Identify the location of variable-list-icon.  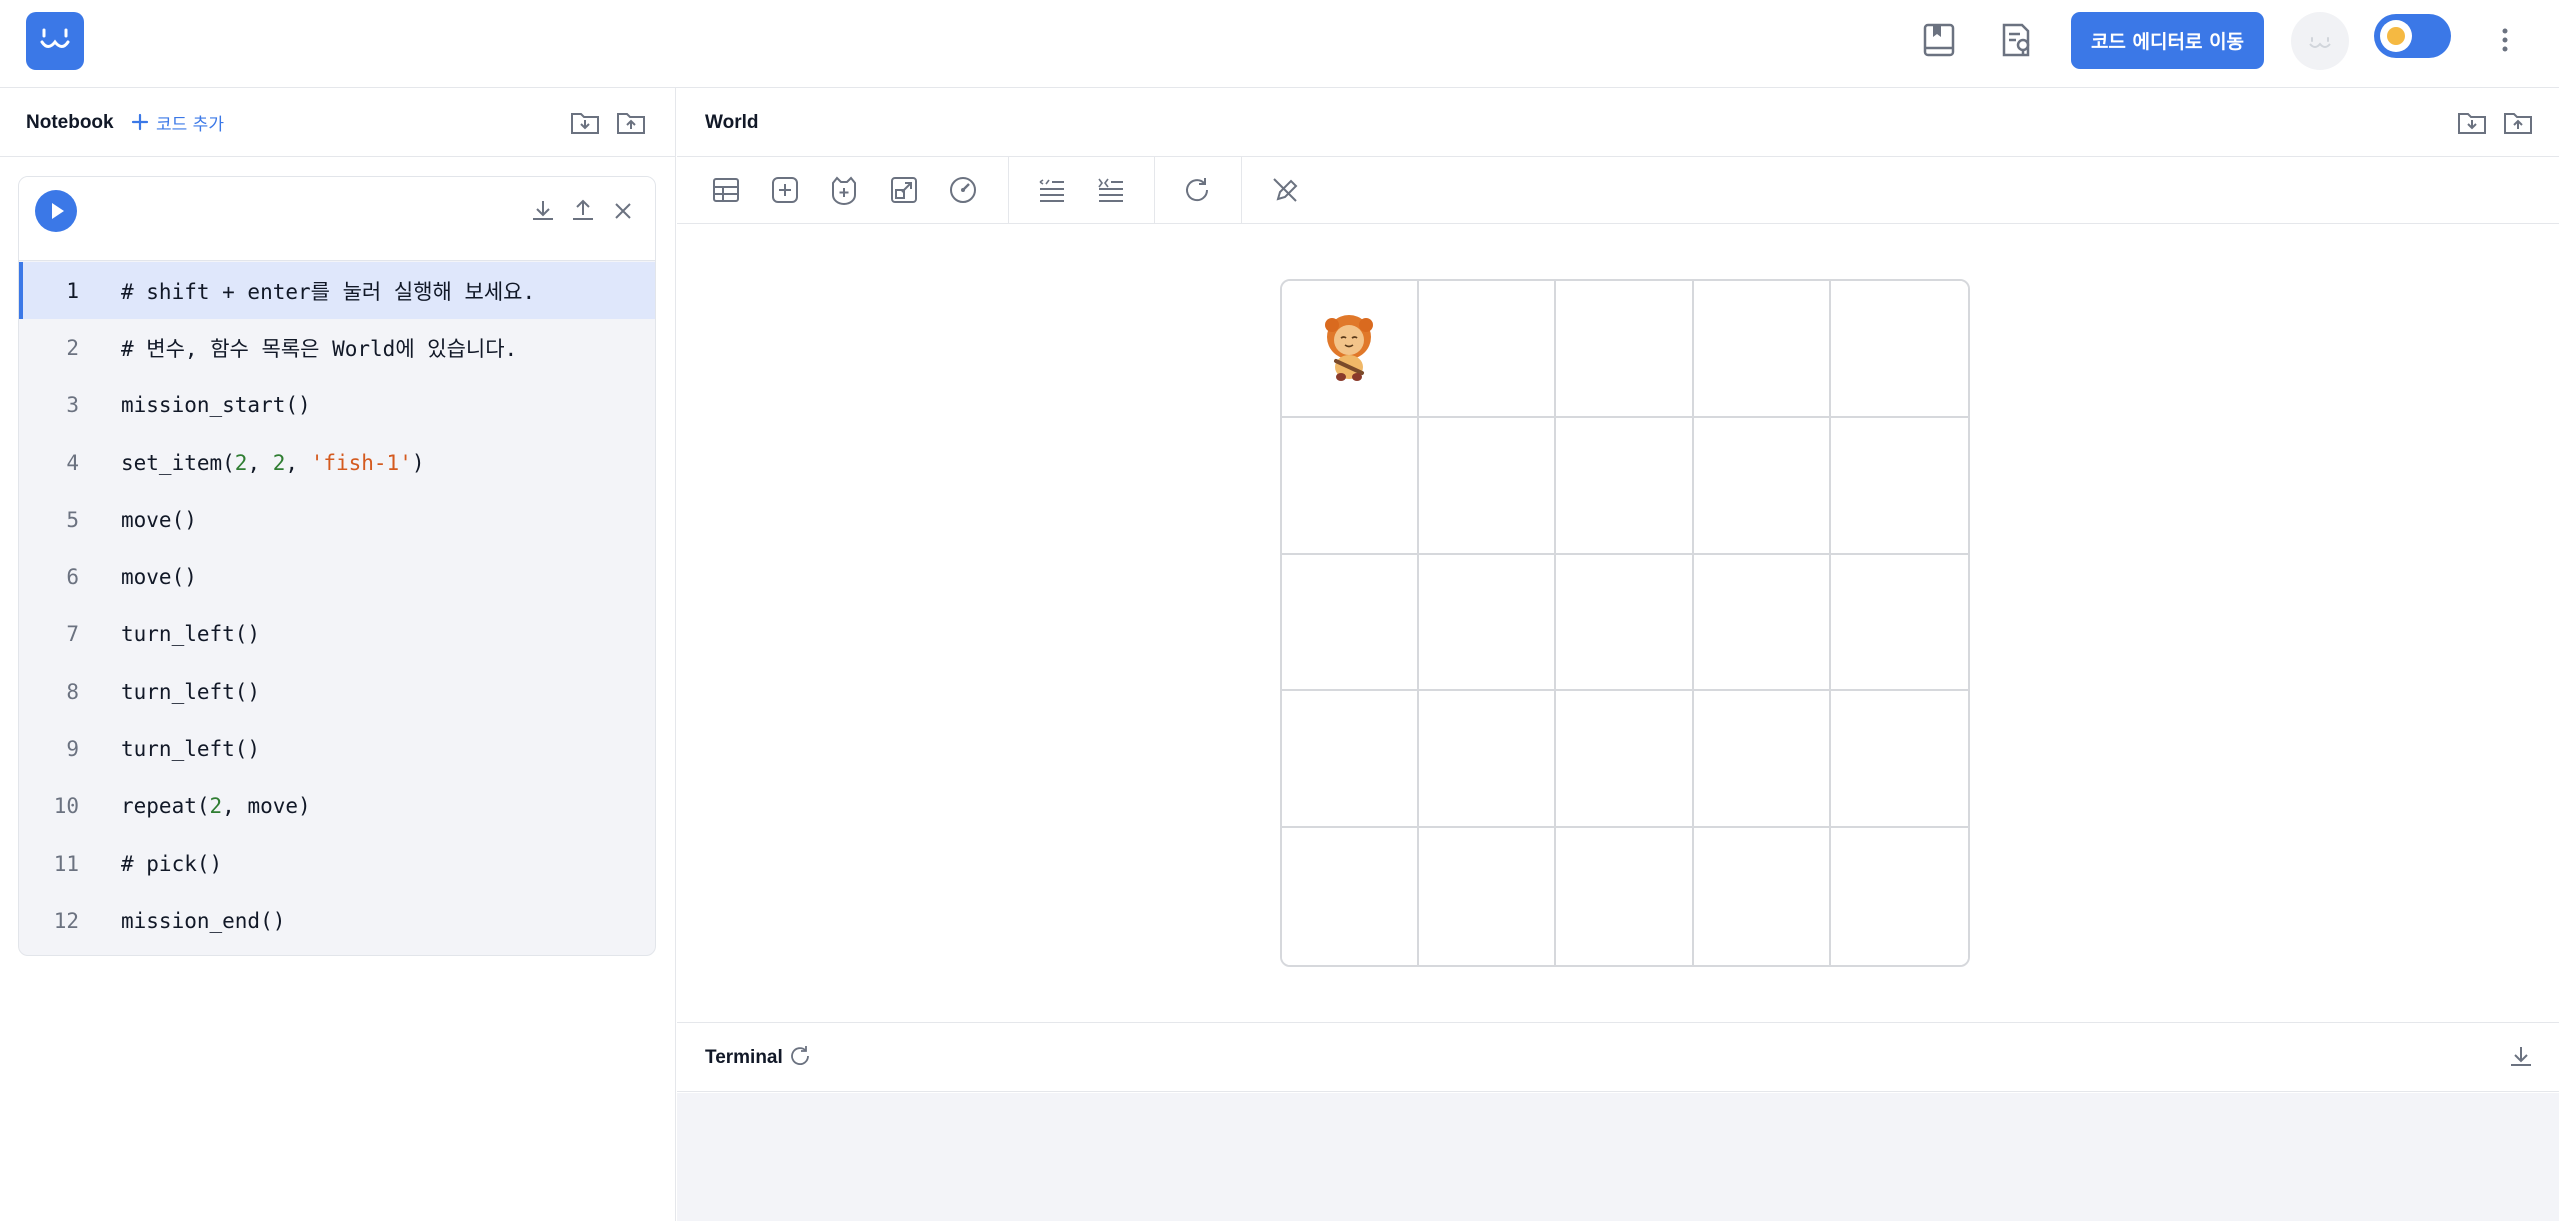
(1111, 190).